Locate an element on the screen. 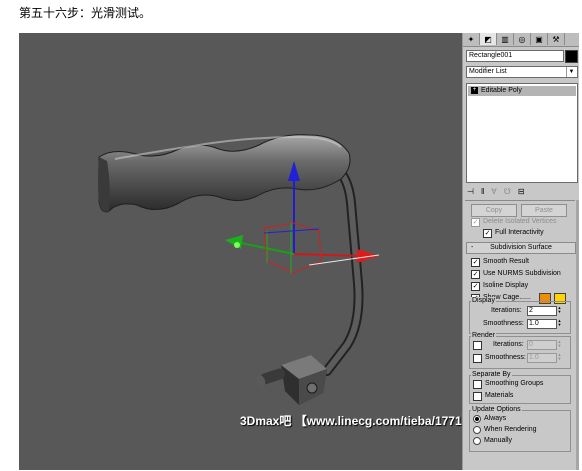 The height and width of the screenshot is (471, 582). display-smoothness-spinner: ▲ ▼ is located at coordinates (559, 323).